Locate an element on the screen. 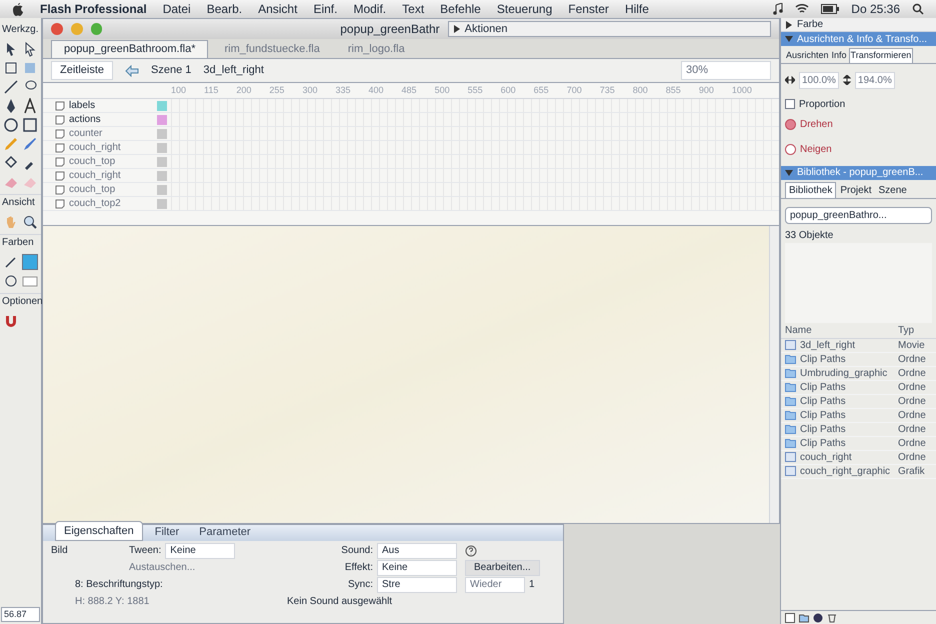 This screenshot has height=624, width=936. app-menu: Flash Professional is located at coordinates (93, 9).